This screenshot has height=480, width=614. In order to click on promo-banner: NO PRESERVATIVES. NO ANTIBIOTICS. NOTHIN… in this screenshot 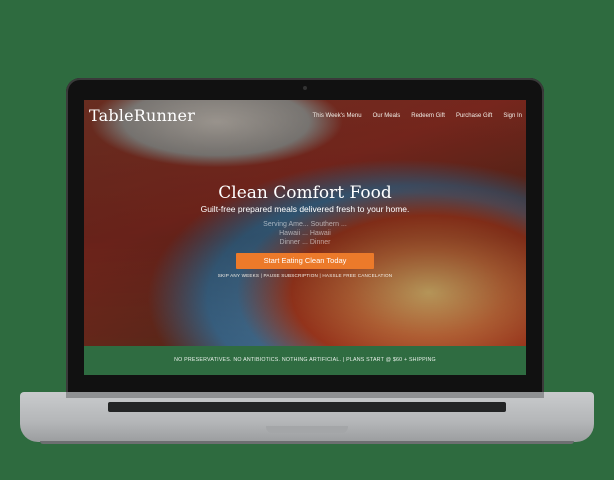, I will do `click(305, 360)`.